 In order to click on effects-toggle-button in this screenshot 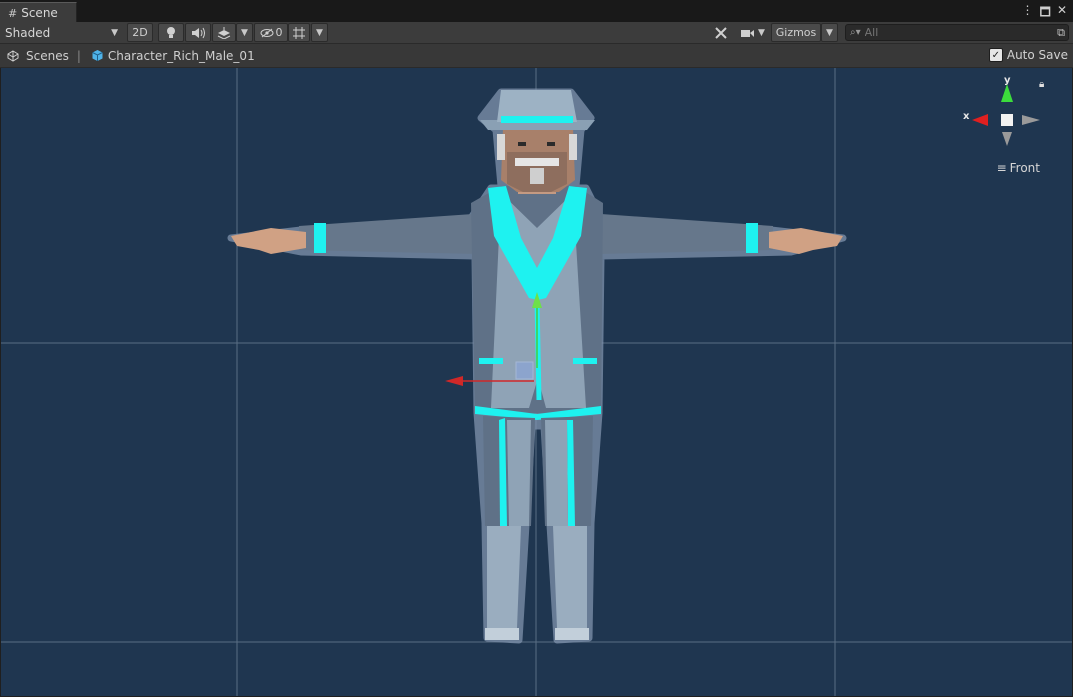, I will do `click(224, 32)`.